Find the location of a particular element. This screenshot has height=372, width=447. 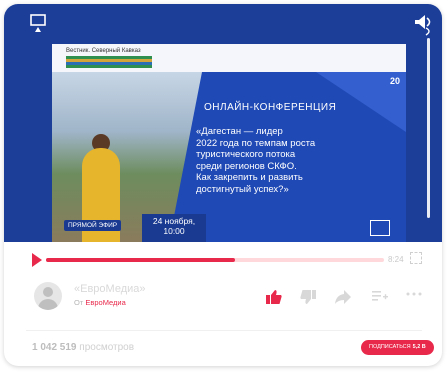

cast-icon is located at coordinates (38, 24).